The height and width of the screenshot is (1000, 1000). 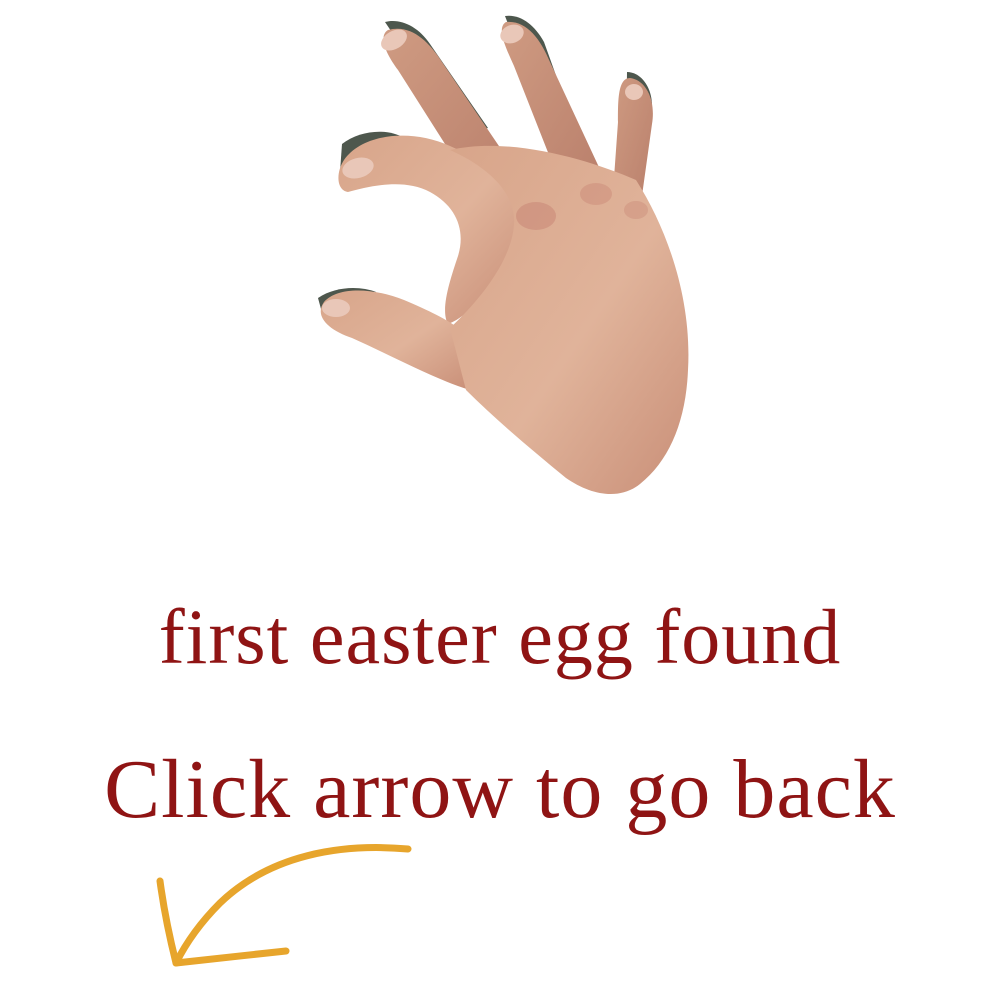 What do you see at coordinates (500, 636) in the screenshot?
I see `easter-egg-found-message: first easter egg found` at bounding box center [500, 636].